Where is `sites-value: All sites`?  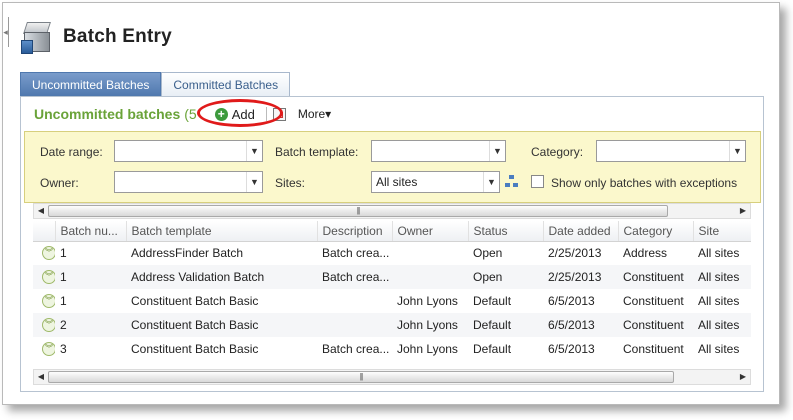 sites-value: All sites is located at coordinates (397, 182).